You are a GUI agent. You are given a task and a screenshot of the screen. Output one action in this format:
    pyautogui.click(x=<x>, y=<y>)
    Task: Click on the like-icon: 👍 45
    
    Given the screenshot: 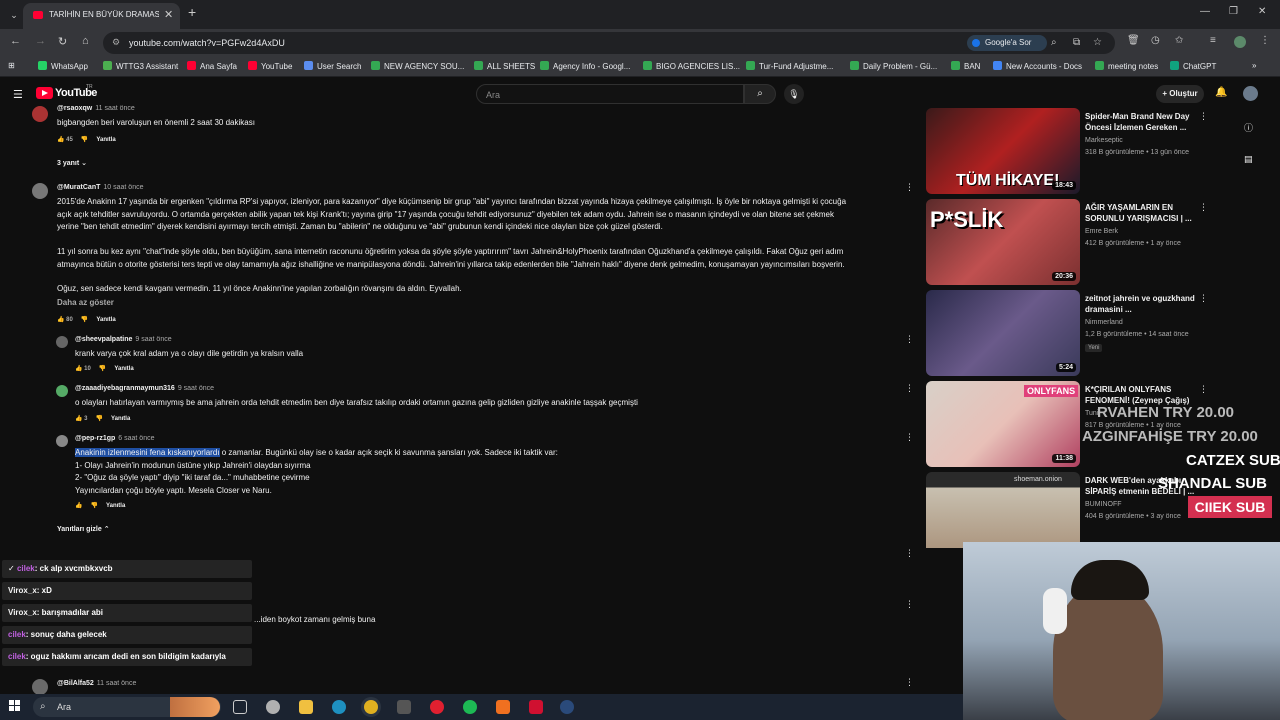 What is the action you would take?
    pyautogui.click(x=65, y=140)
    